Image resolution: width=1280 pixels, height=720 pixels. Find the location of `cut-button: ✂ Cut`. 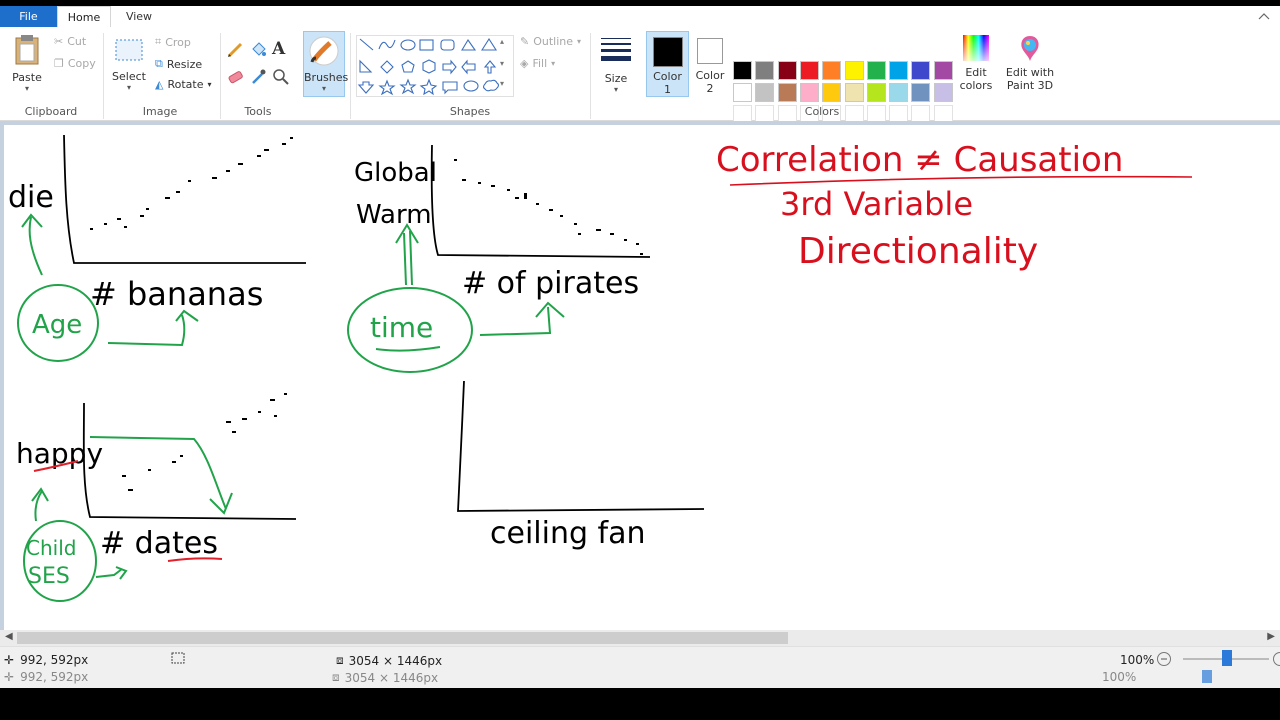

cut-button: ✂ Cut is located at coordinates (70, 41).